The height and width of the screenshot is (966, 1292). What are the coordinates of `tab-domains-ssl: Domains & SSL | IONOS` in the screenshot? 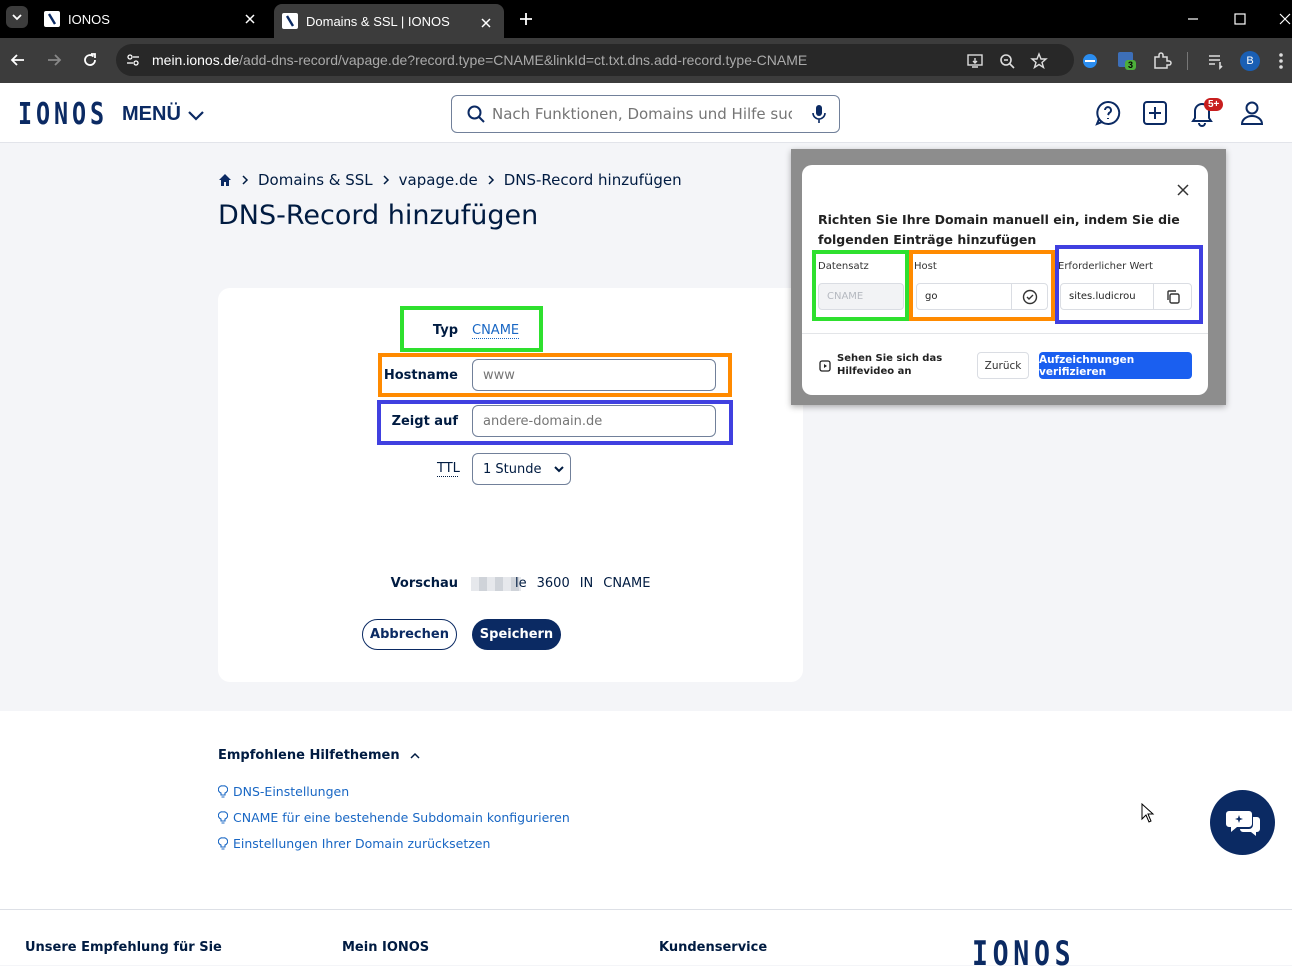 It's located at (389, 21).